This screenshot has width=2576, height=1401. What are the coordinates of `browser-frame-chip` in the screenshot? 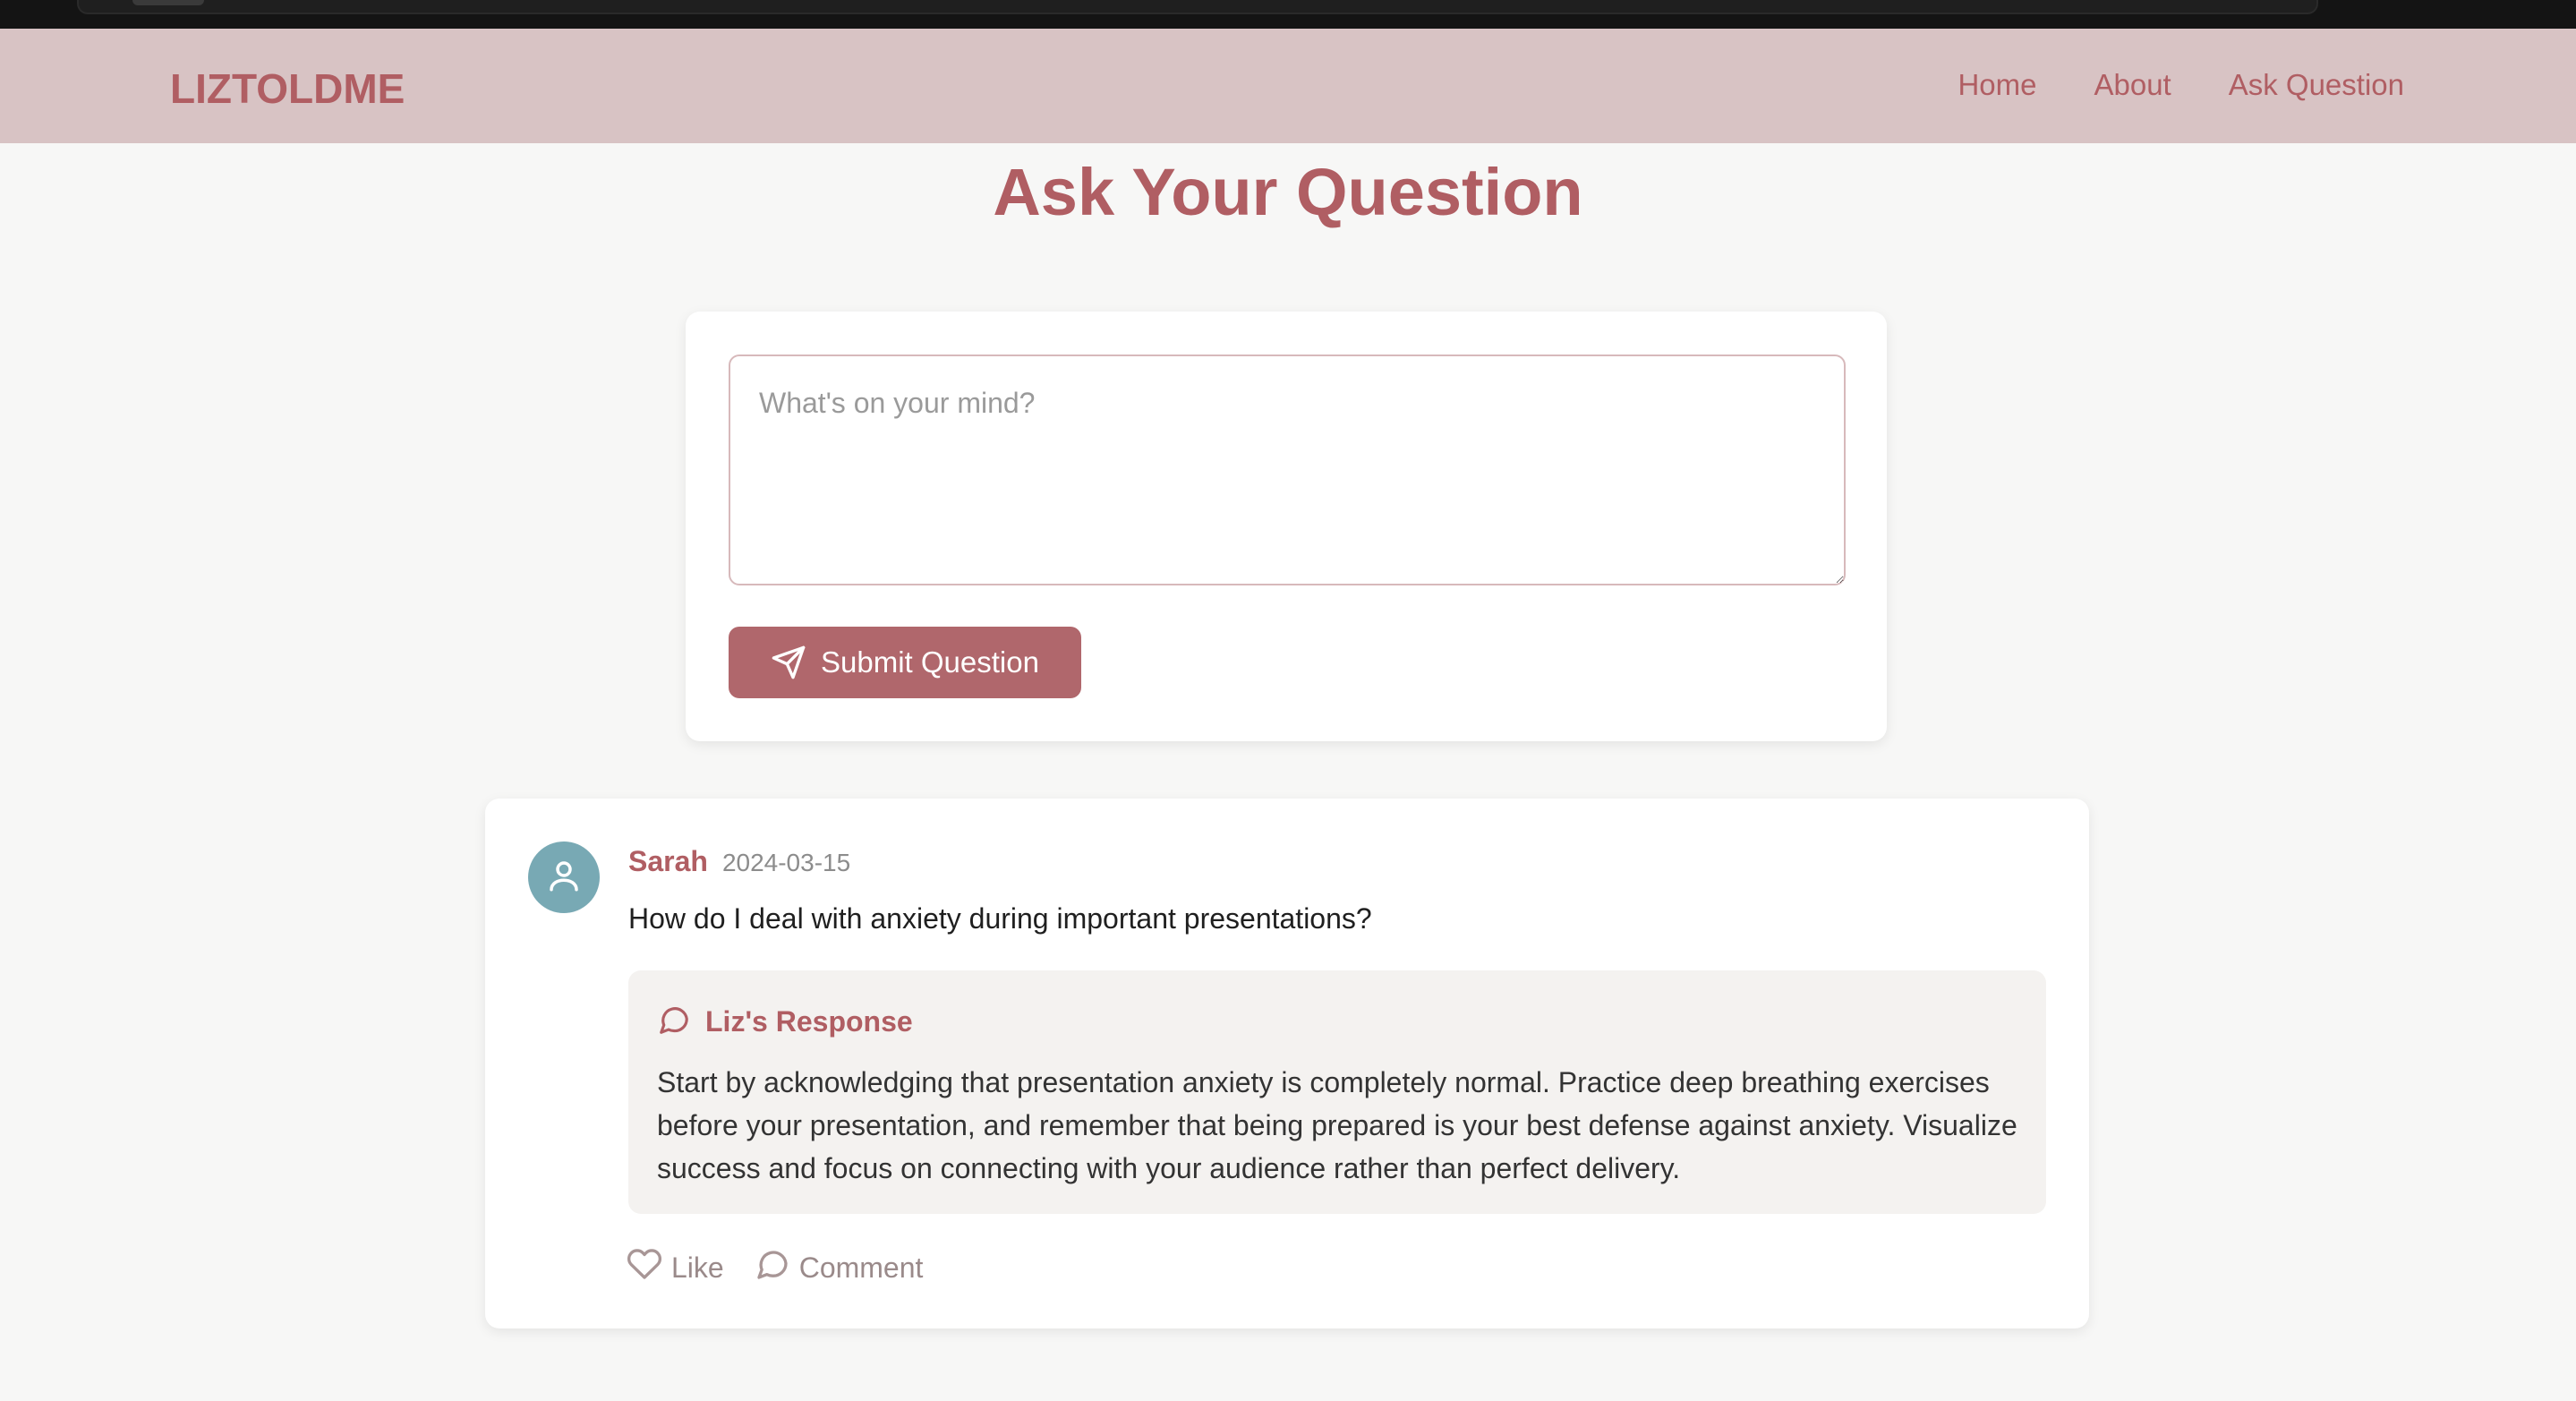 It's located at (168, 3).